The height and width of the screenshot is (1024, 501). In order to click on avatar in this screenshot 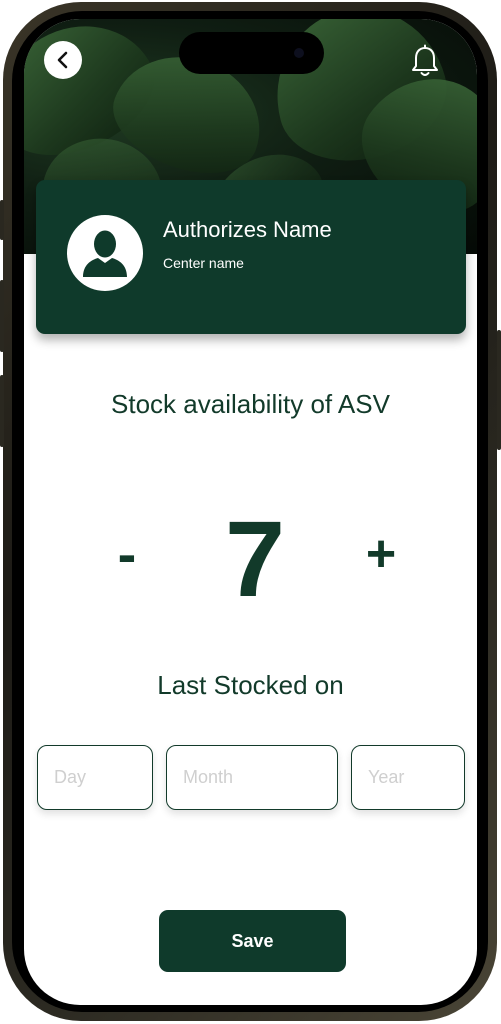, I will do `click(105, 253)`.